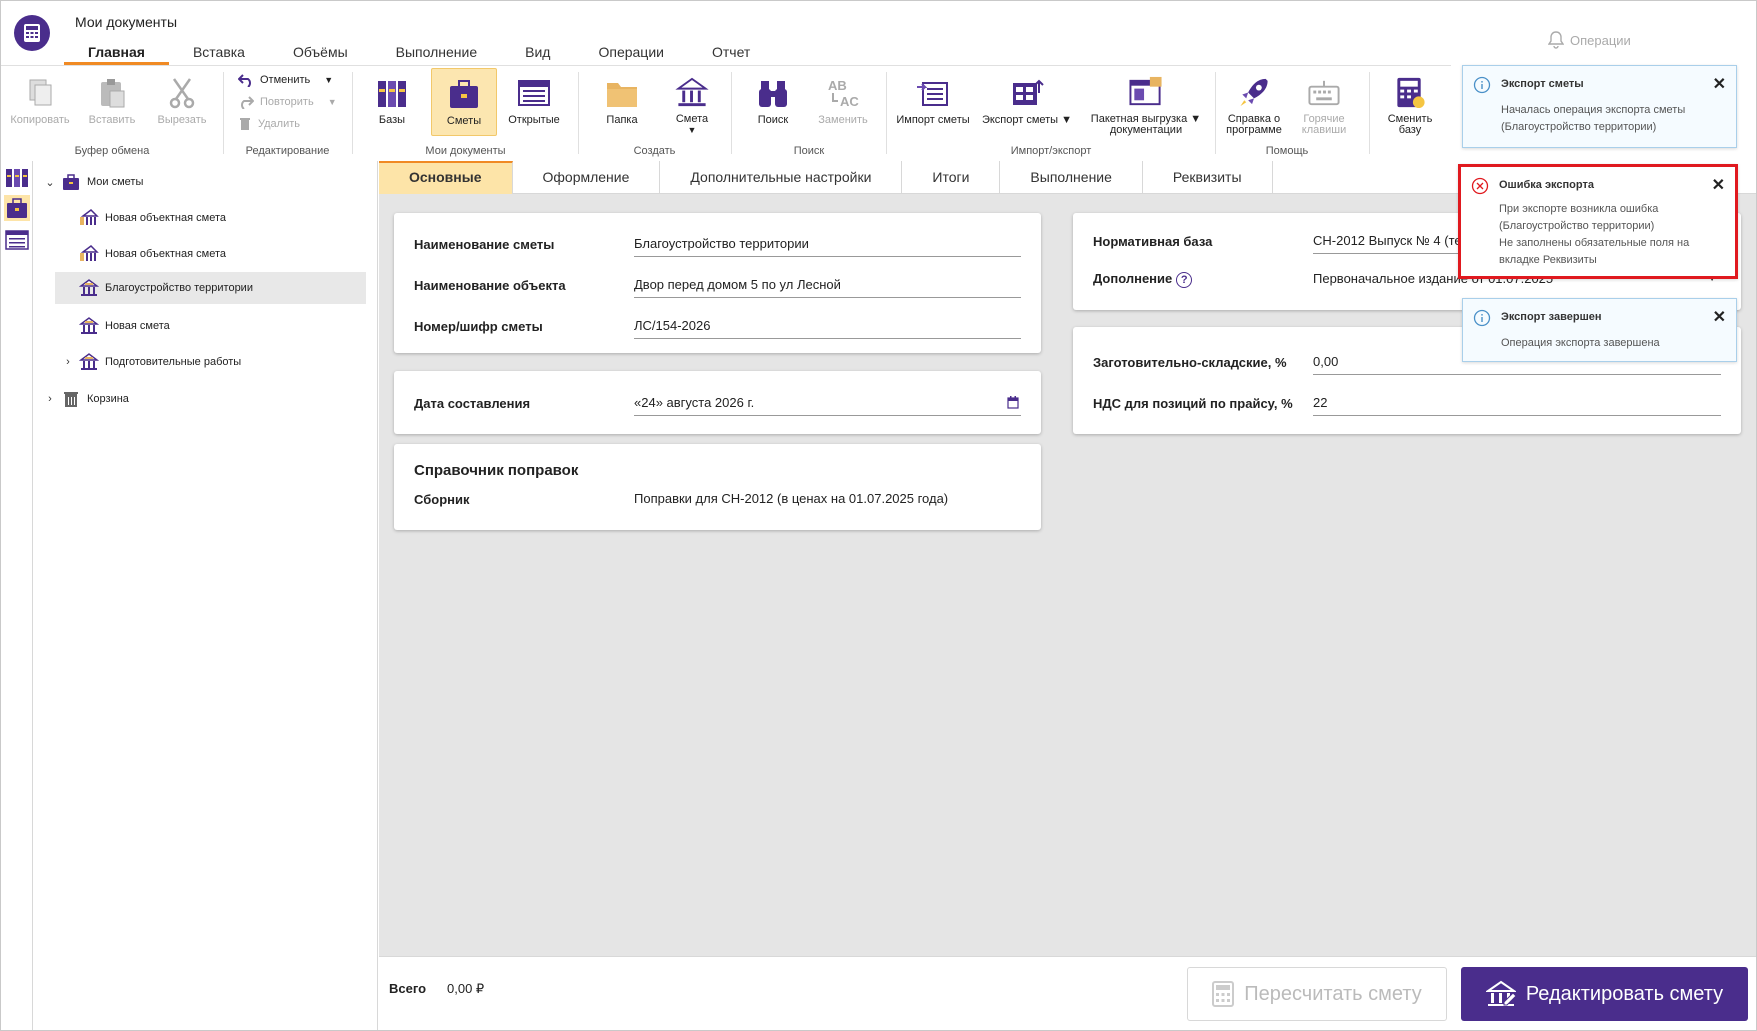 The width and height of the screenshot is (1757, 1031). What do you see at coordinates (113, 93) in the screenshot?
I see `paste-icon` at bounding box center [113, 93].